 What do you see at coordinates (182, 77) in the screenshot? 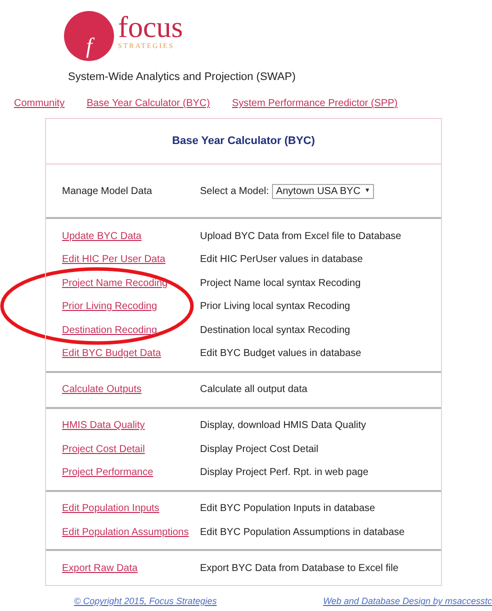
I see `app-subtitle: System-Wide Analytics and Projection (SWAP)` at bounding box center [182, 77].